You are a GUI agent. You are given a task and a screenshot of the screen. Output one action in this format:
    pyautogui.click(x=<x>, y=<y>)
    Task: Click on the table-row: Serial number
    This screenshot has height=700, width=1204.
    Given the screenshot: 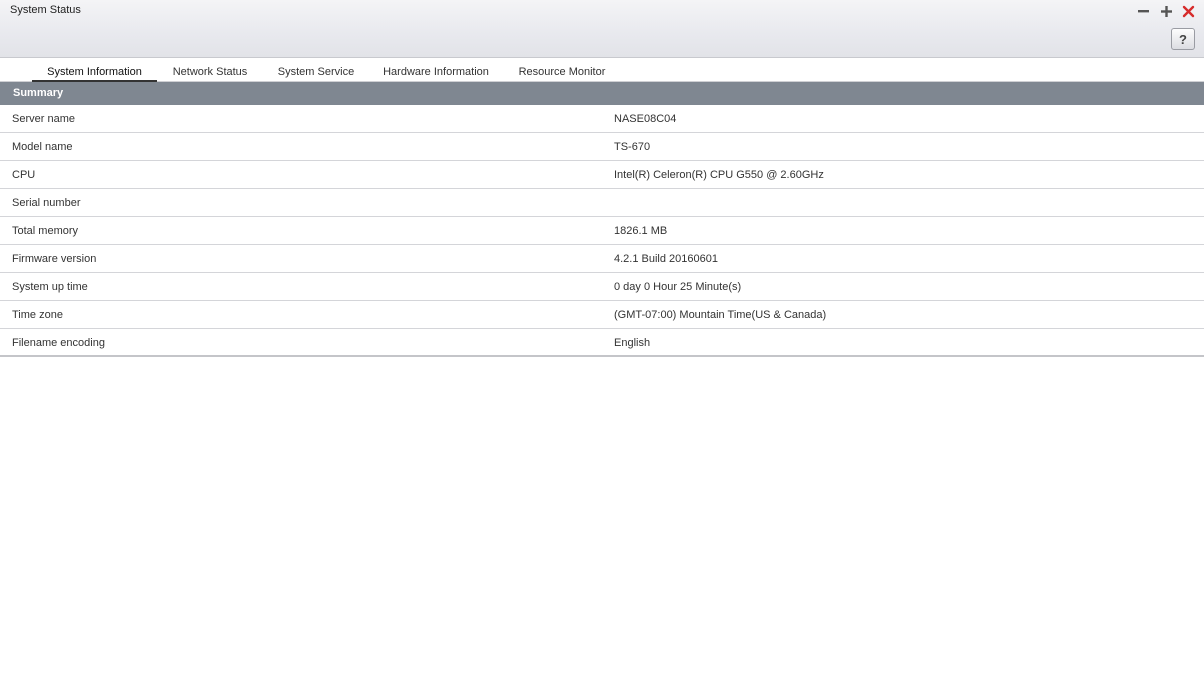 What is the action you would take?
    pyautogui.click(x=602, y=203)
    